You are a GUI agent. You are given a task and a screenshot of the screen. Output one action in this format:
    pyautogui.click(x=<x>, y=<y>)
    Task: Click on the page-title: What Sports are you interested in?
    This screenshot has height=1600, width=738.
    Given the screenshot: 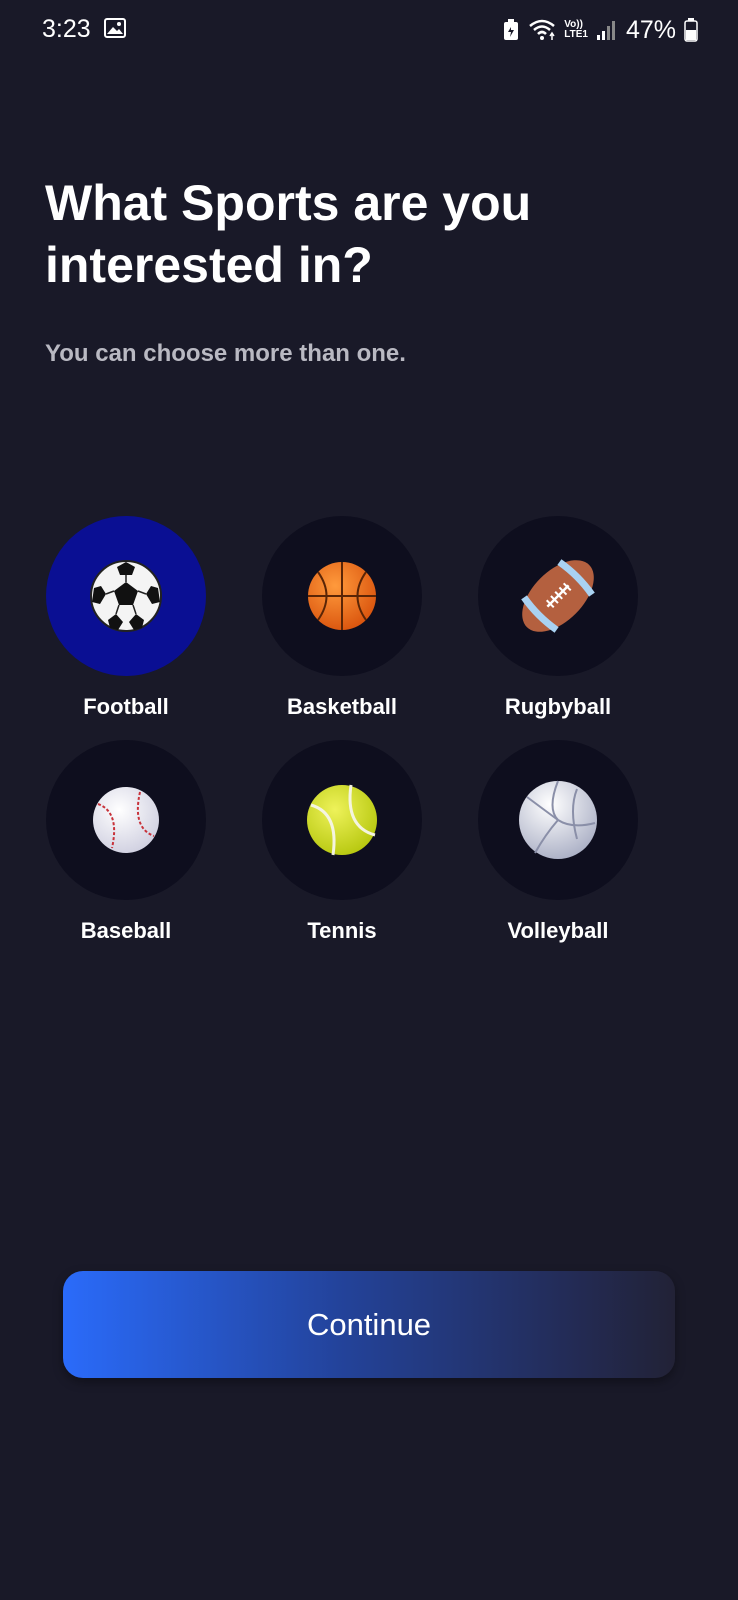 What is the action you would take?
    pyautogui.click(x=288, y=234)
    